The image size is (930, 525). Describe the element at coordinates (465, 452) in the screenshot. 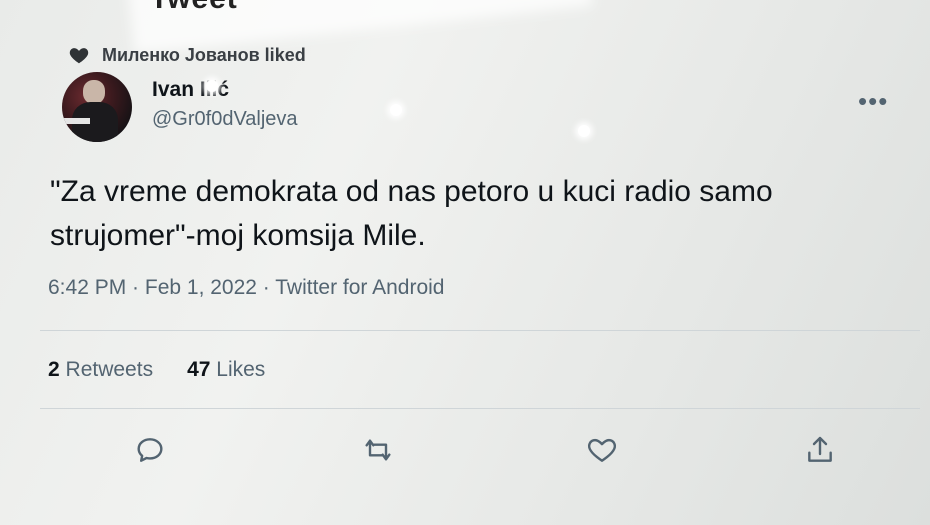

I see `action-bar` at that location.